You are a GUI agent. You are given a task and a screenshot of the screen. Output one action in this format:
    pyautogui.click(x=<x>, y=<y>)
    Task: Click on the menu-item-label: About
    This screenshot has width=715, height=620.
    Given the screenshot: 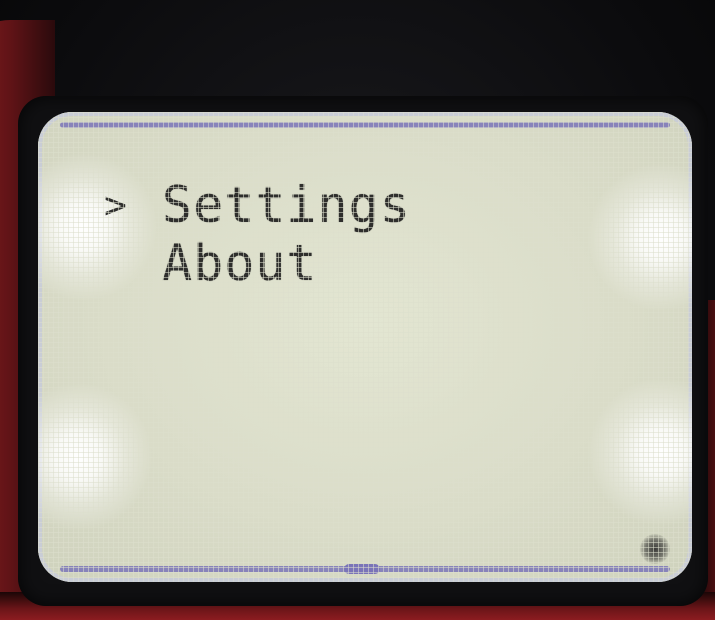 What is the action you would take?
    pyautogui.click(x=240, y=263)
    